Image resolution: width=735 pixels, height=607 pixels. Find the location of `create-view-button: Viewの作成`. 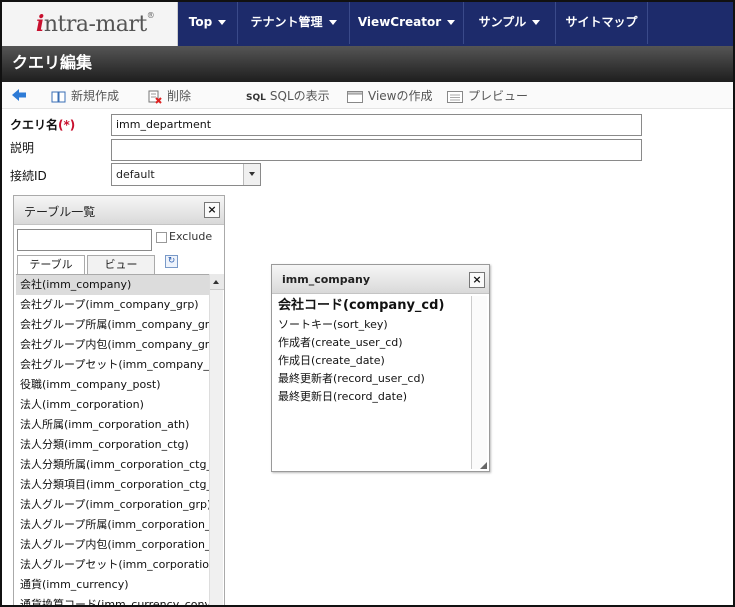

create-view-button: Viewの作成 is located at coordinates (389, 96).